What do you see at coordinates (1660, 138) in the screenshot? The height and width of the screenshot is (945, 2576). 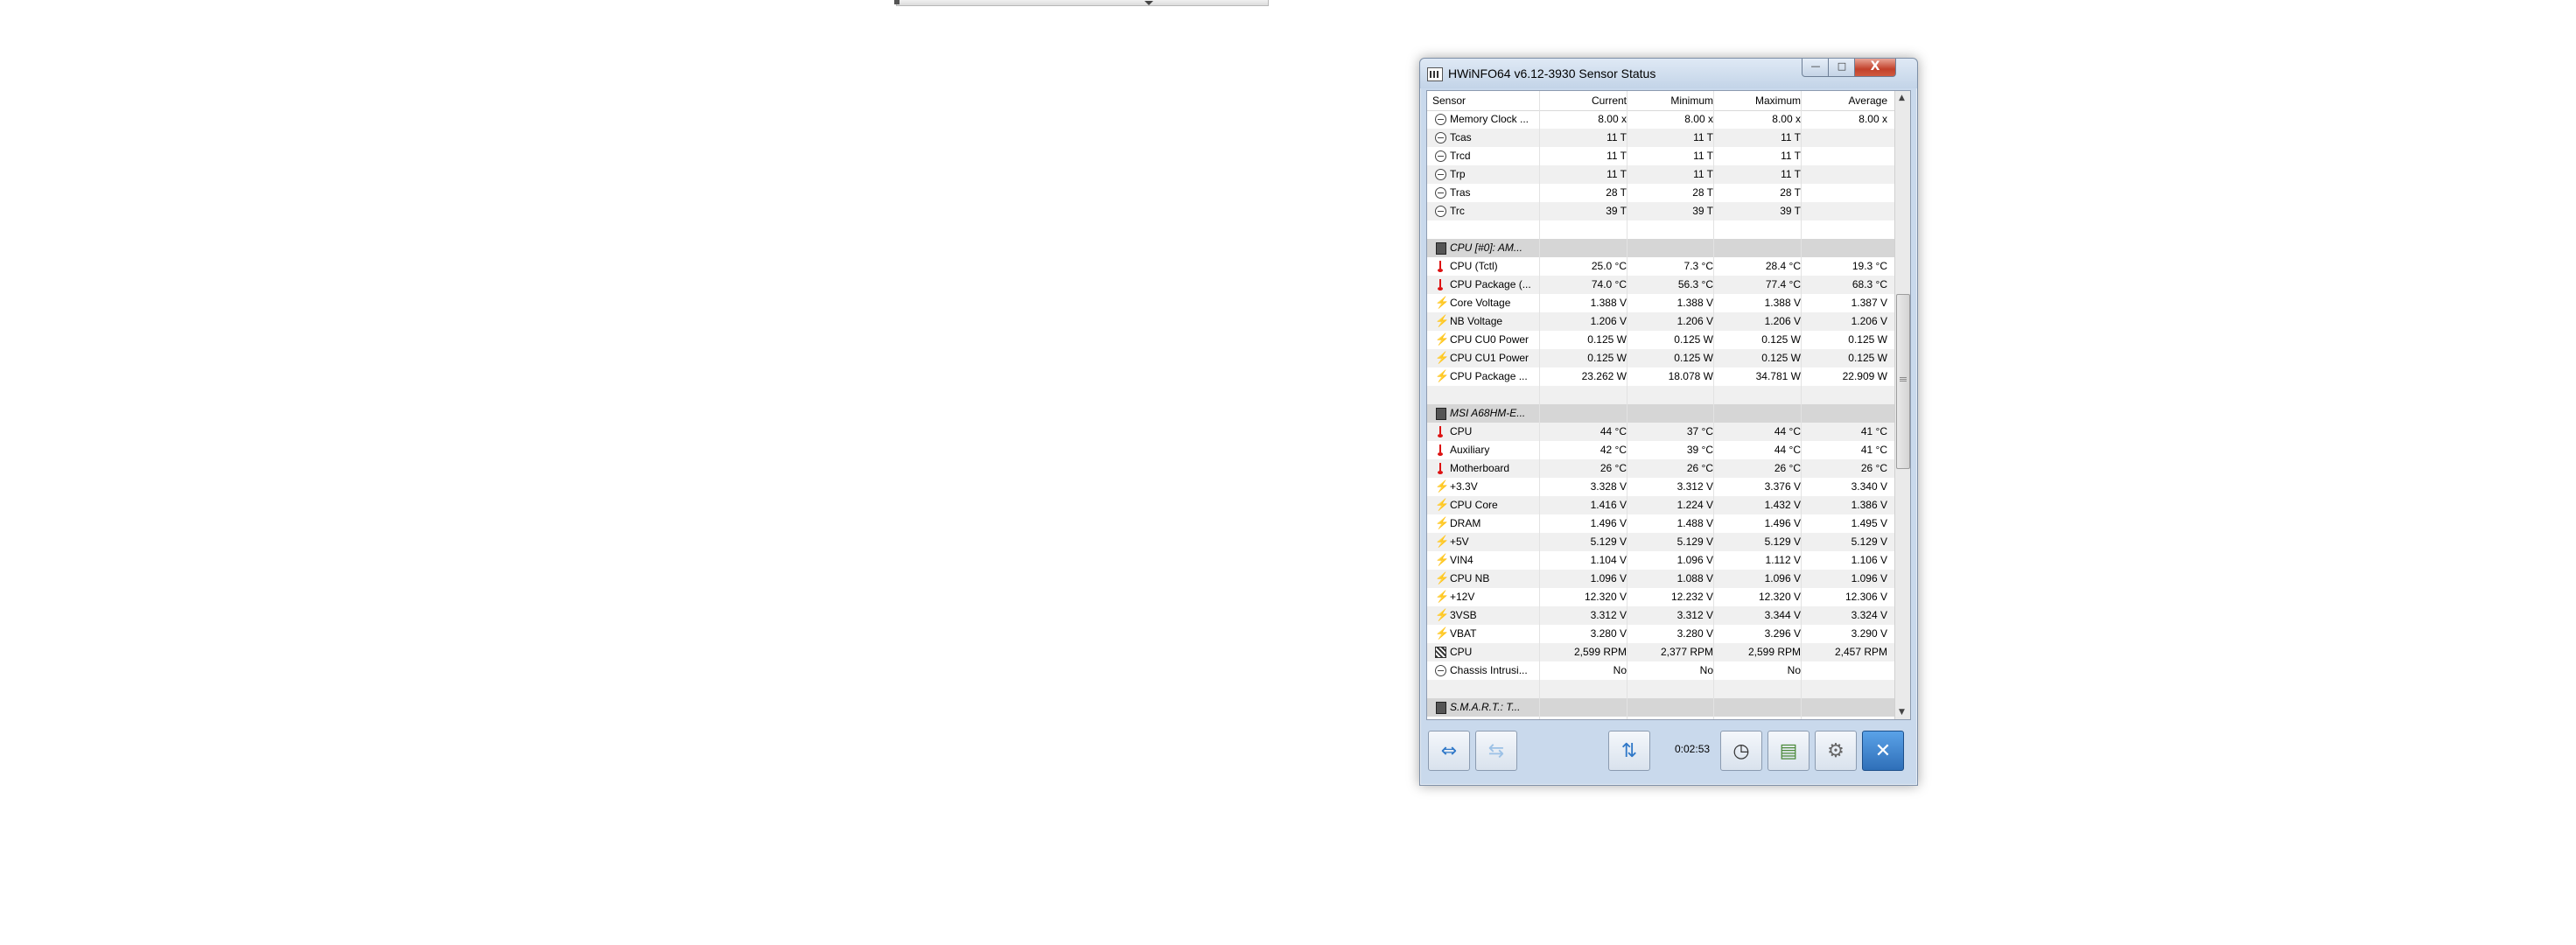 I see `table-row: Tcas 11 T 11 T 11 T` at bounding box center [1660, 138].